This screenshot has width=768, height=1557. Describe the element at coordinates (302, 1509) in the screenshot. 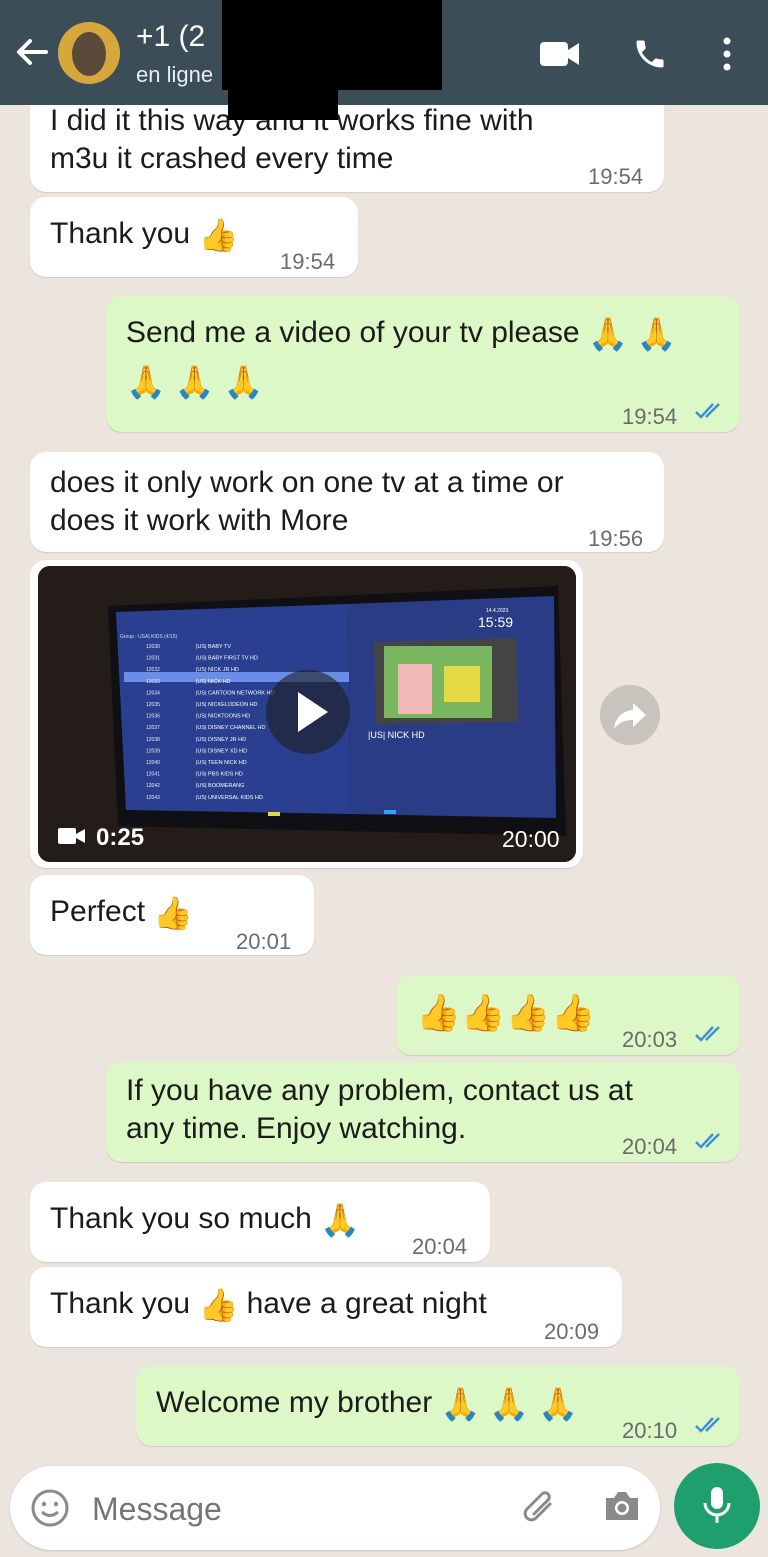

I see `message-input` at that location.